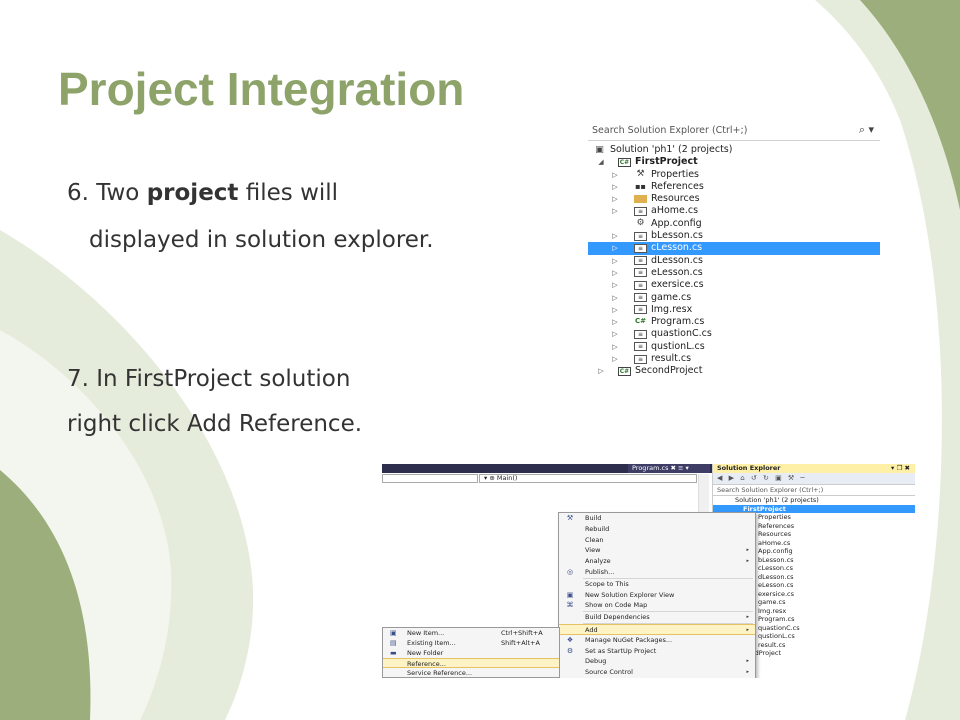 This screenshot has width=960, height=720. What do you see at coordinates (734, 285) in the screenshot?
I see `tree-item: ▷ ≡ exersice.cs` at bounding box center [734, 285].